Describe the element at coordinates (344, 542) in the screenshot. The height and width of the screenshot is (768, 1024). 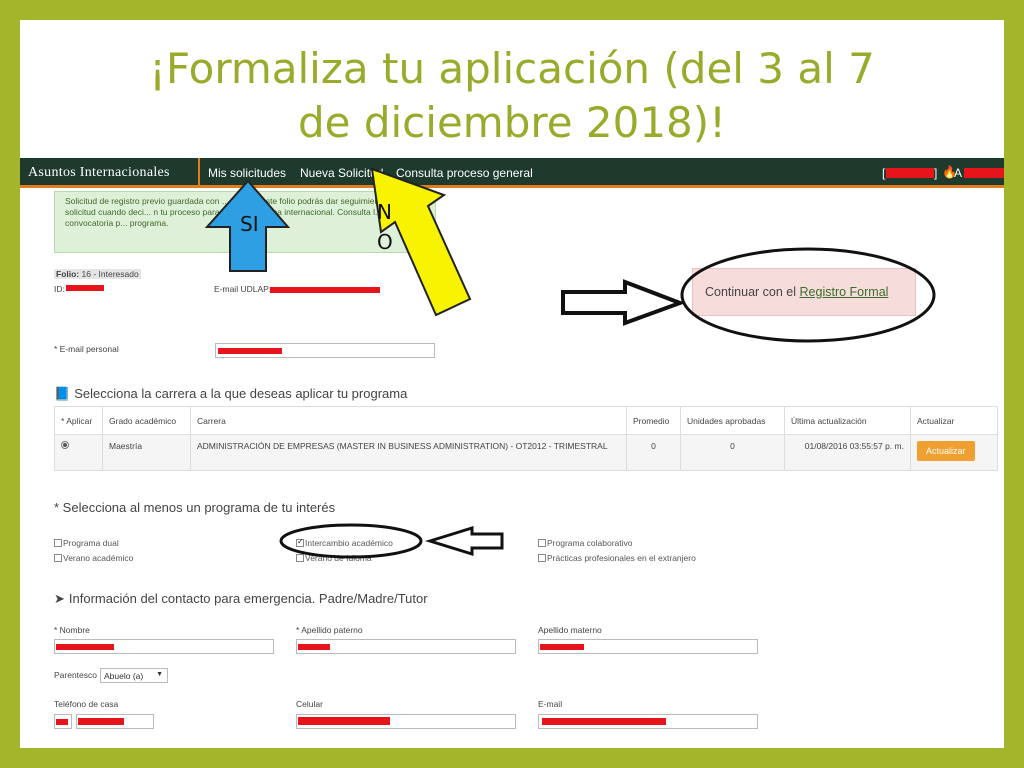
I see `checkbox-intercambio-academico: Intercambio académico` at that location.